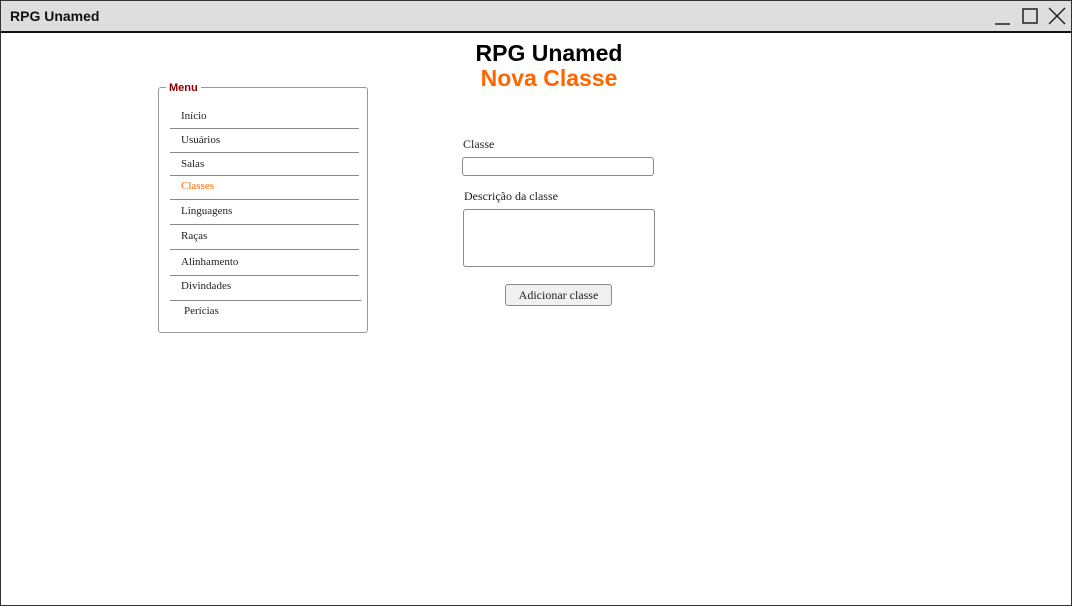 Image resolution: width=1072 pixels, height=606 pixels. What do you see at coordinates (264, 286) in the screenshot?
I see `menu-item-divindades: Divindades` at bounding box center [264, 286].